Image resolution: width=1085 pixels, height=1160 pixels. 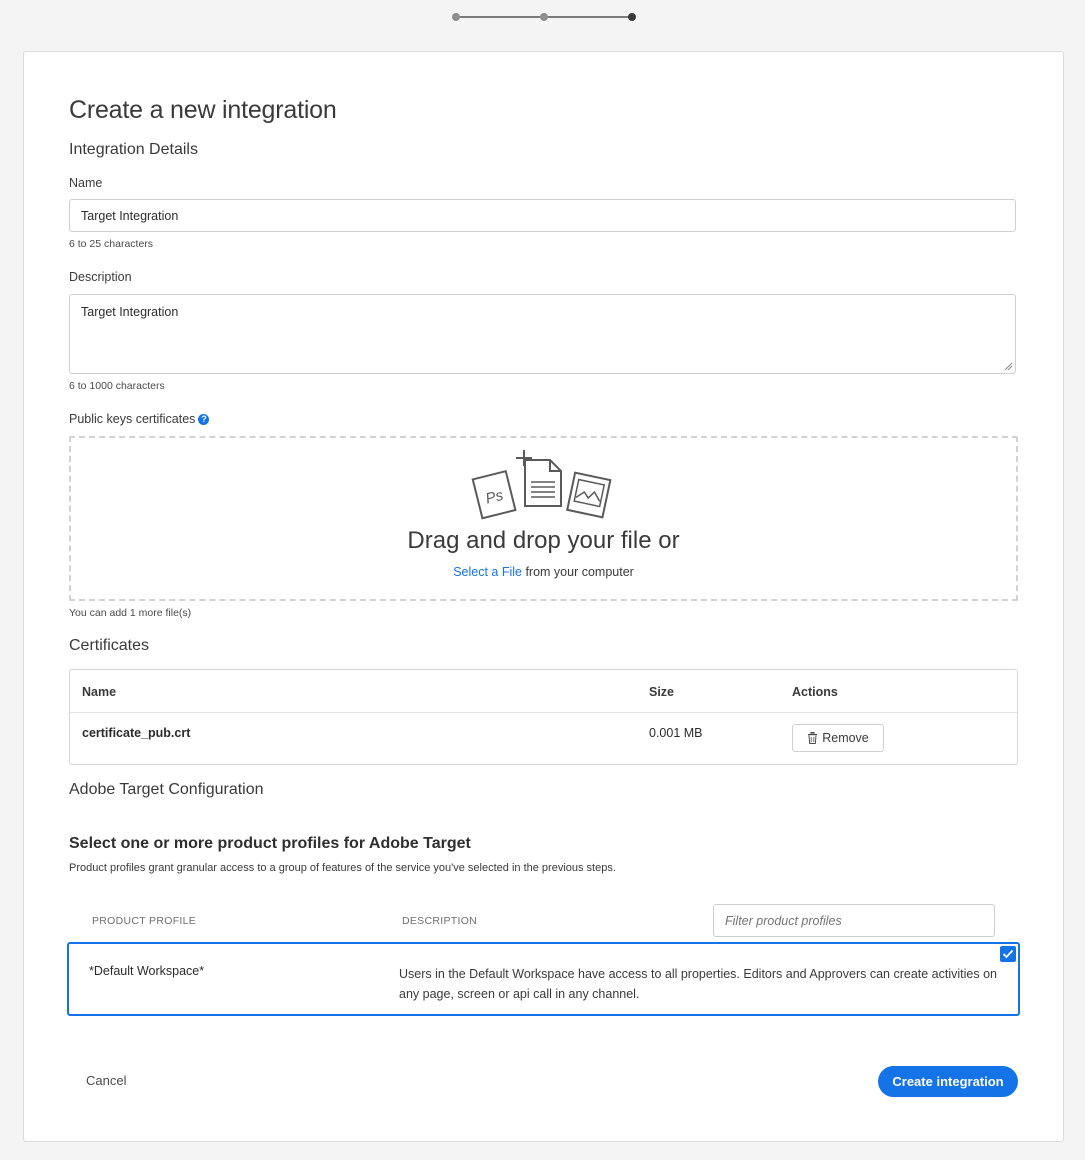 What do you see at coordinates (815, 692) in the screenshot?
I see `column-header-actions: Actions` at bounding box center [815, 692].